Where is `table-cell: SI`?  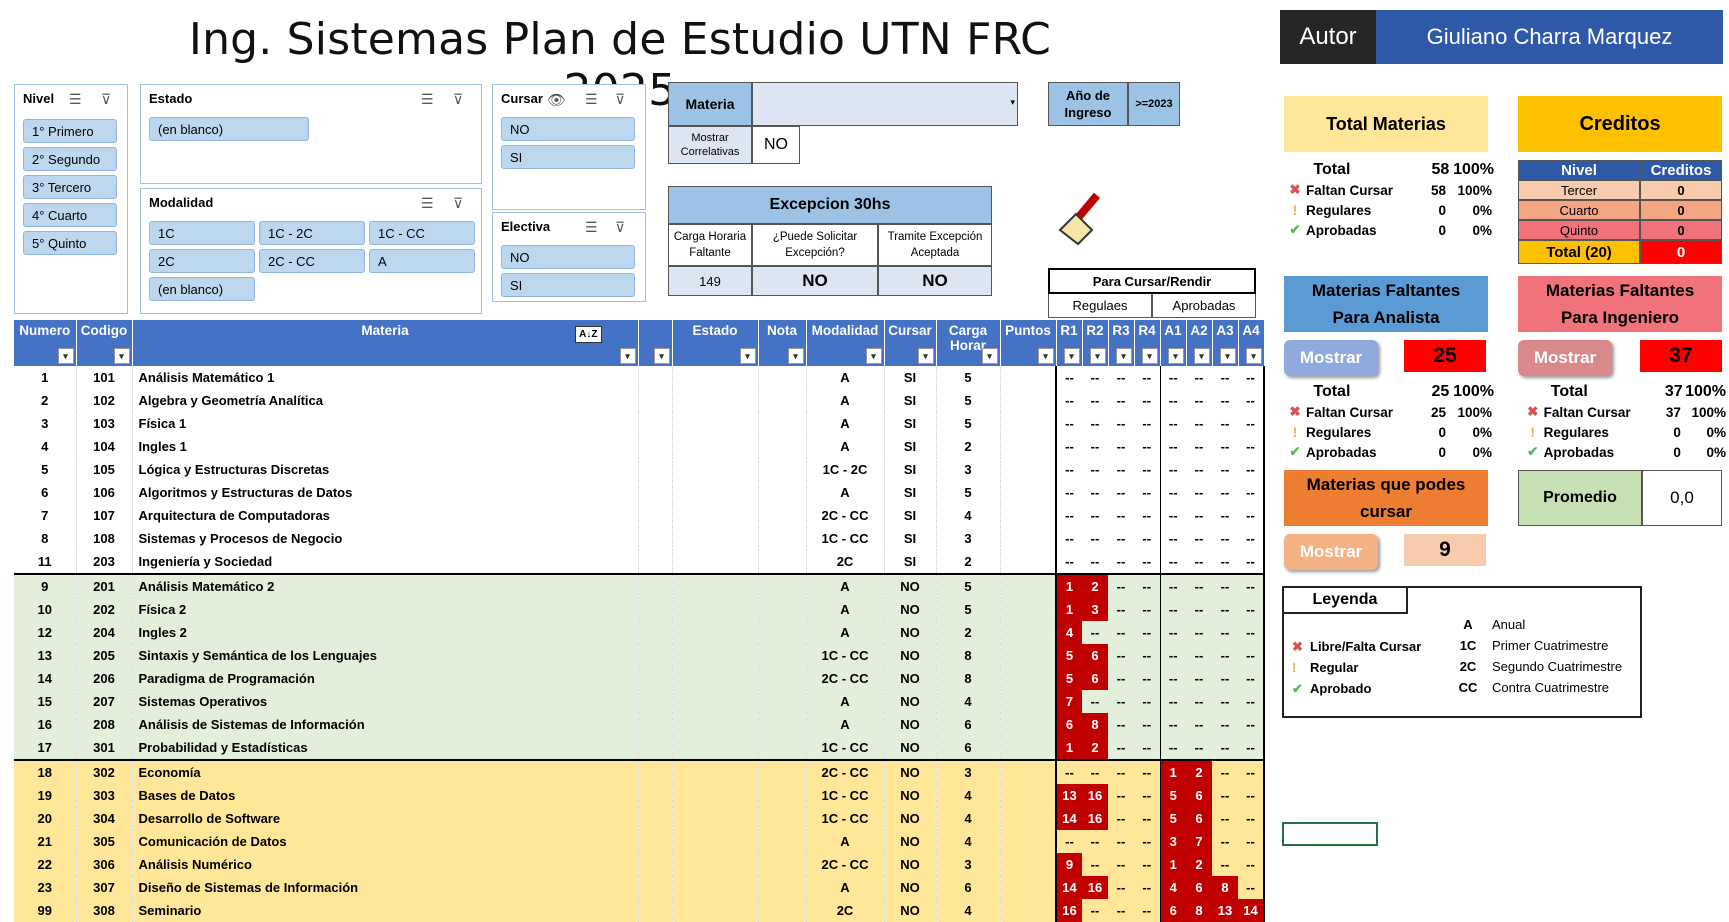 table-cell: SI is located at coordinates (910, 538).